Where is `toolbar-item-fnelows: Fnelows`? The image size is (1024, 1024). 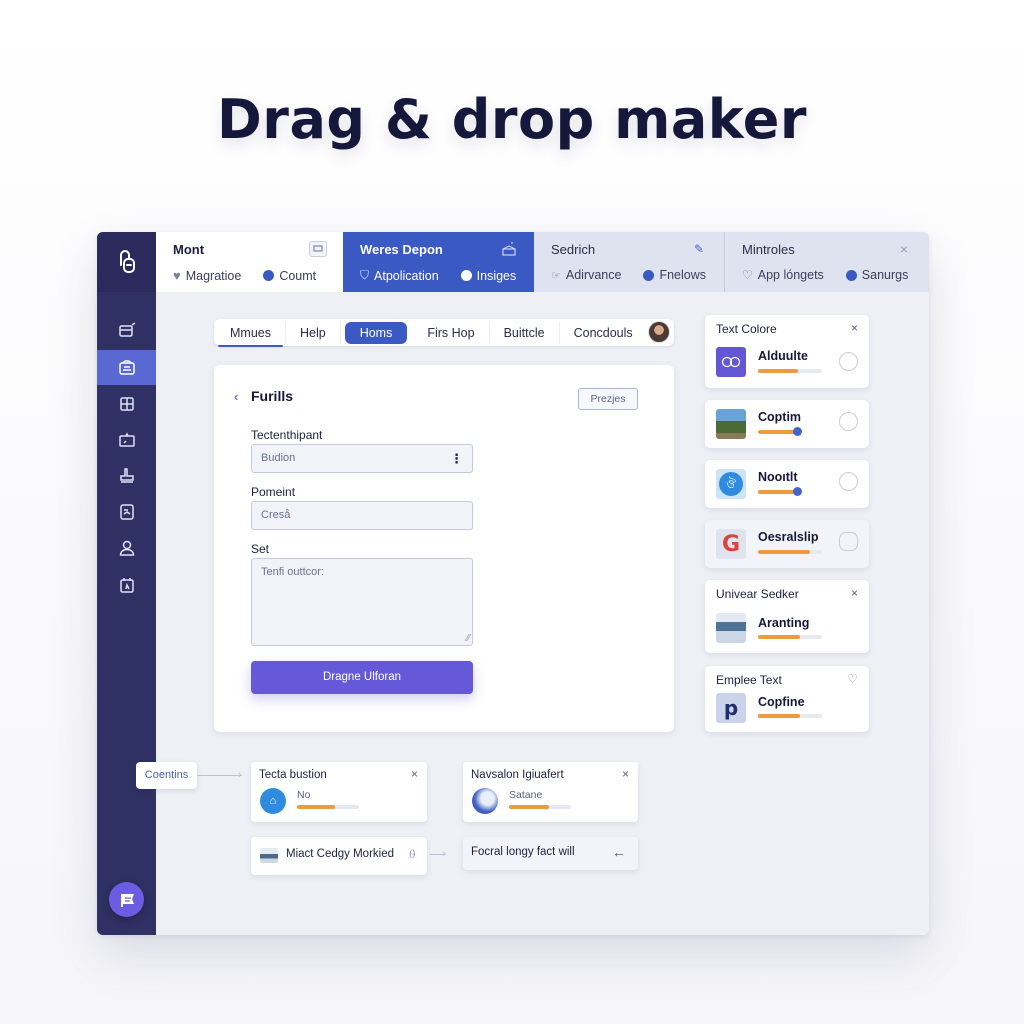
toolbar-item-fnelows: Fnelows is located at coordinates (674, 275).